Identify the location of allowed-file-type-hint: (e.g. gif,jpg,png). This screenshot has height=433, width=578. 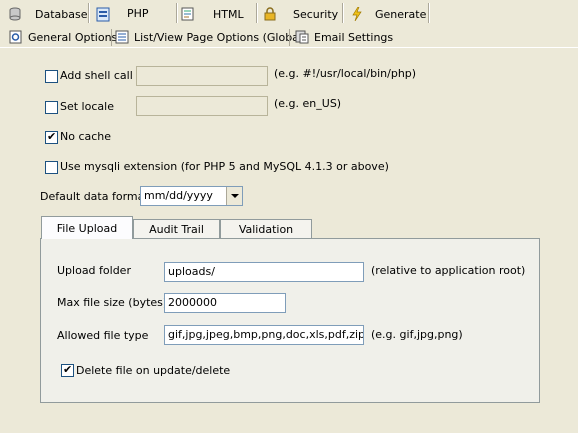
(417, 334).